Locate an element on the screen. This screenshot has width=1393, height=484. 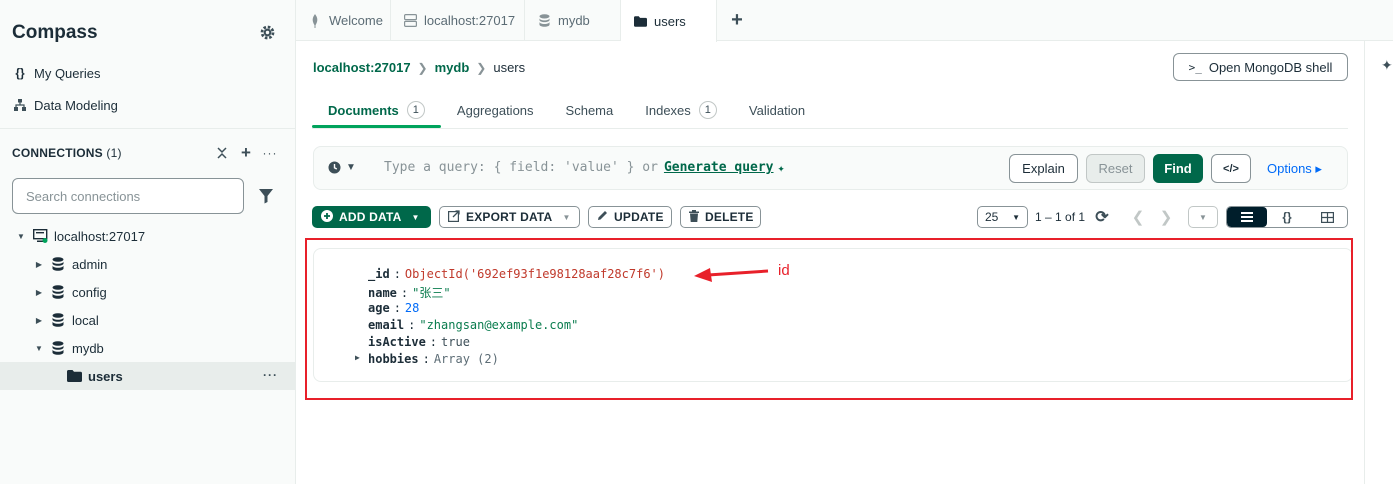
reset-button: Reset is located at coordinates (1115, 168).